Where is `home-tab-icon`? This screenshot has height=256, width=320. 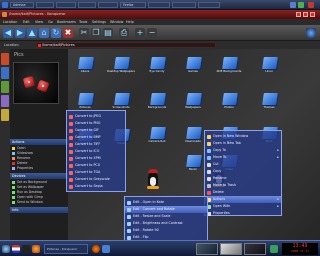 home-tab-icon is located at coordinates (5, 87).